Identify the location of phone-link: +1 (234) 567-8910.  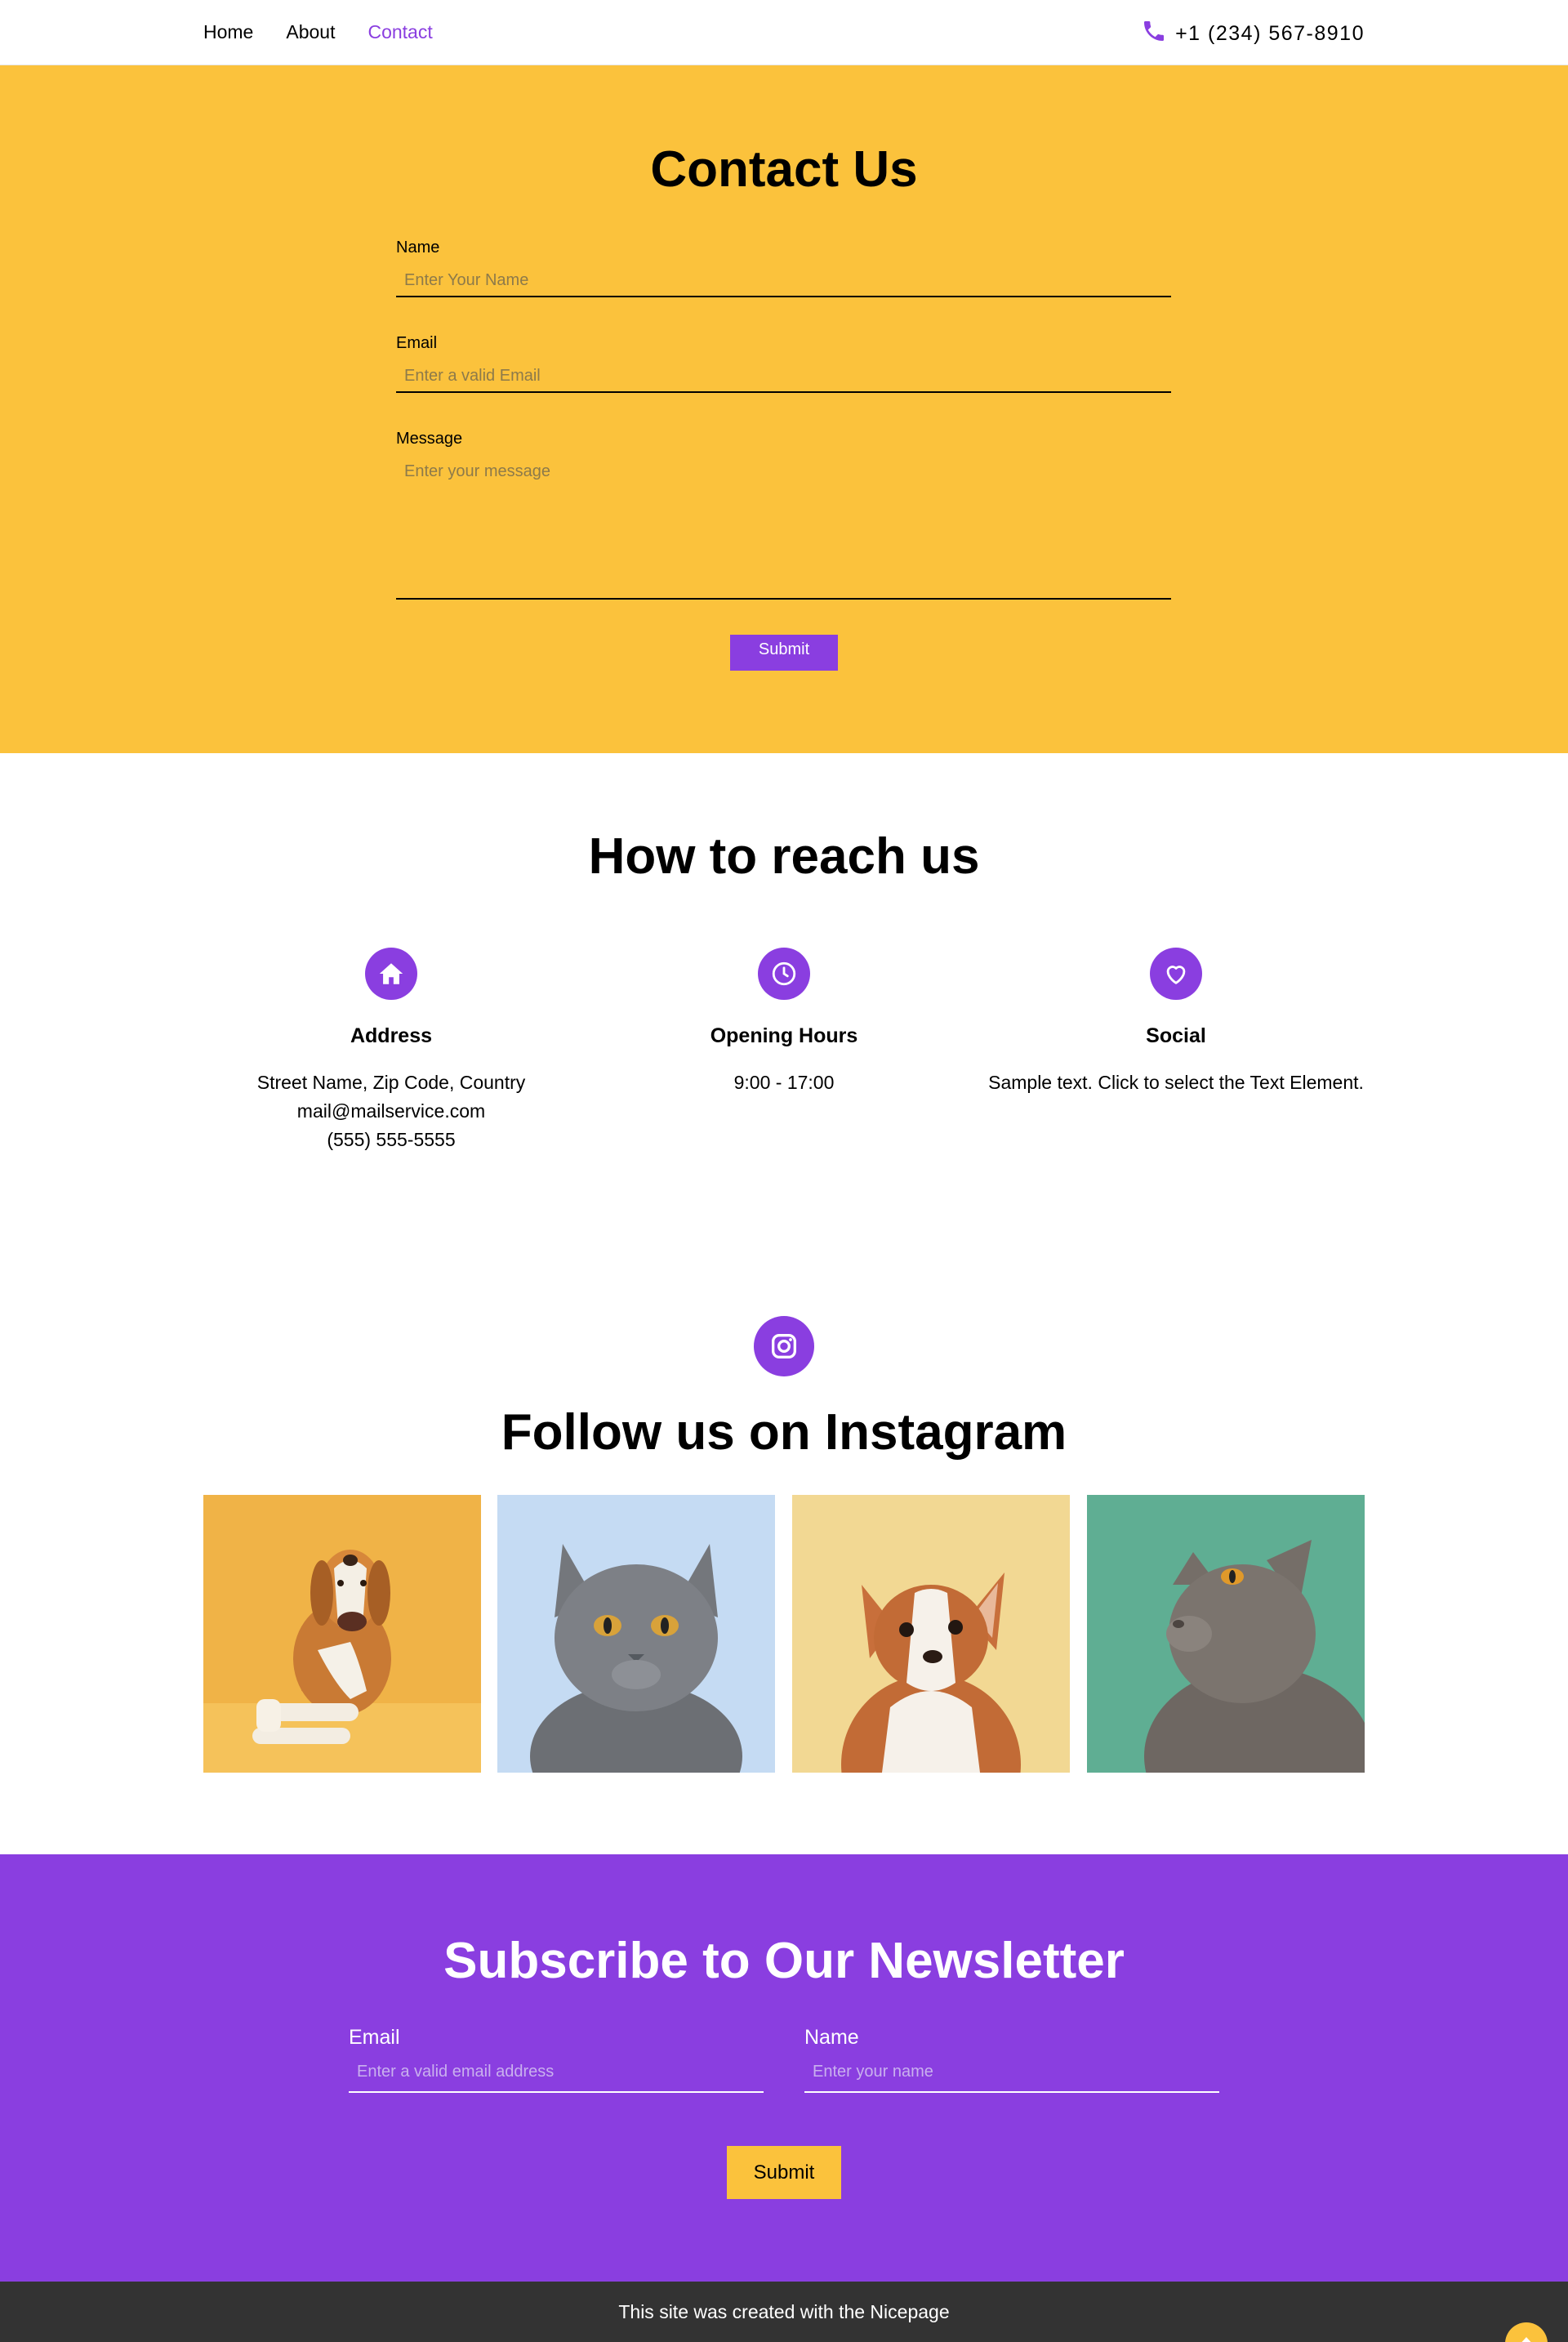
(1253, 34).